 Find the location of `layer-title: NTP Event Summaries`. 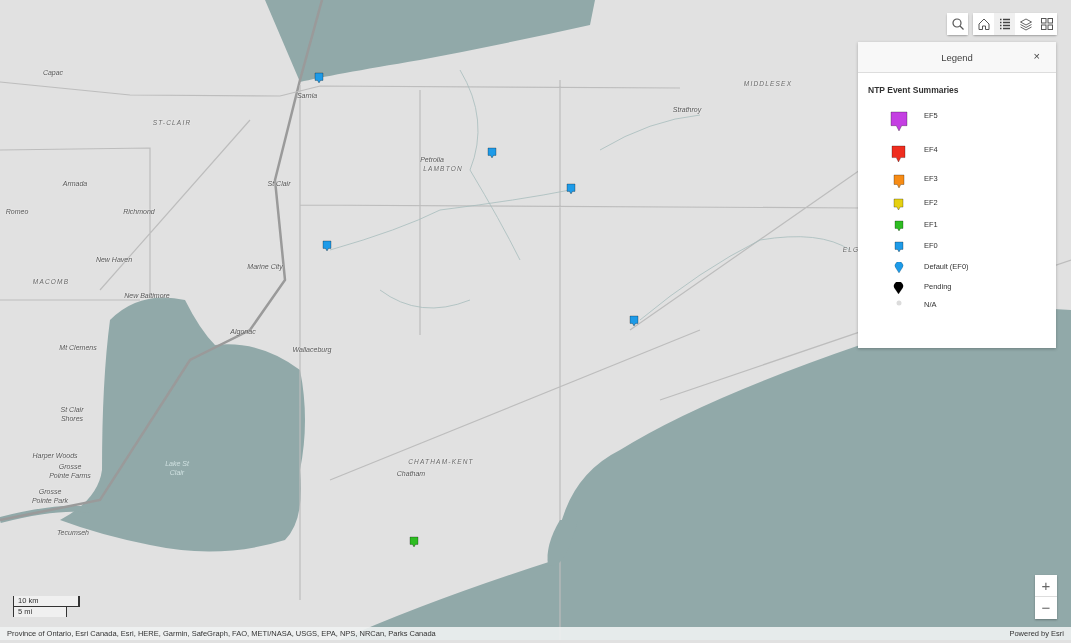

layer-title: NTP Event Summaries is located at coordinates (913, 90).